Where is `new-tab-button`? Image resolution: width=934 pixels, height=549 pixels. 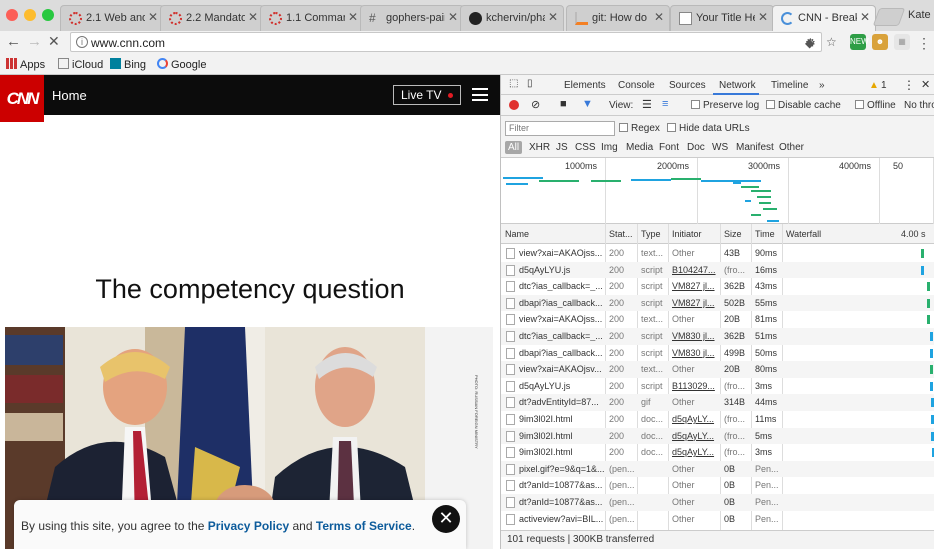 new-tab-button is located at coordinates (889, 17).